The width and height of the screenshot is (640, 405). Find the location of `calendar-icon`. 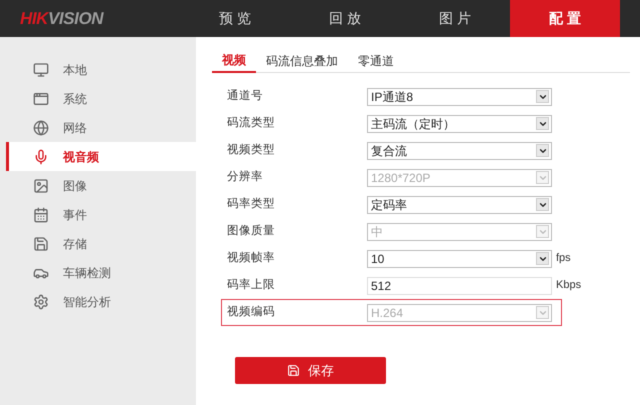

calendar-icon is located at coordinates (41, 214).